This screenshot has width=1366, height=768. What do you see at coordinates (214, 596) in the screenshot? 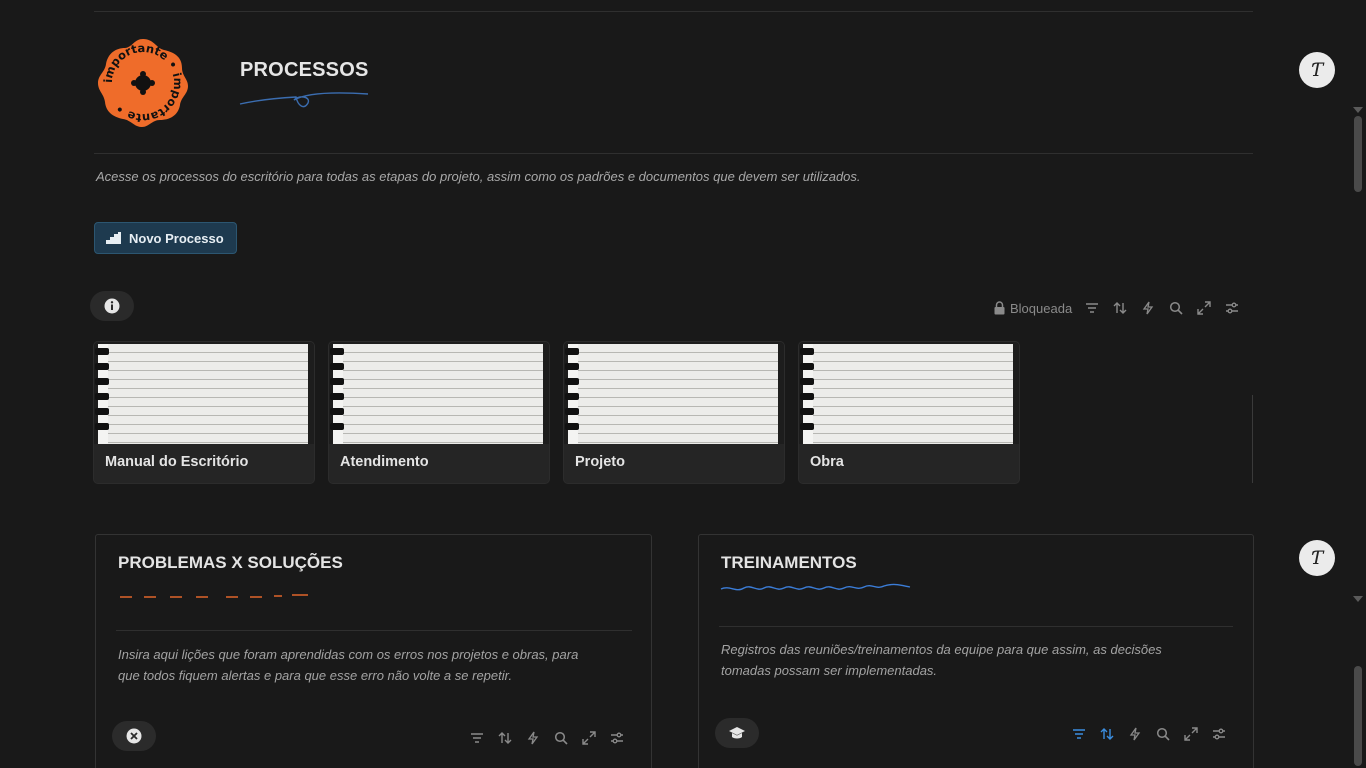
I see `problems-dash-decoration` at bounding box center [214, 596].